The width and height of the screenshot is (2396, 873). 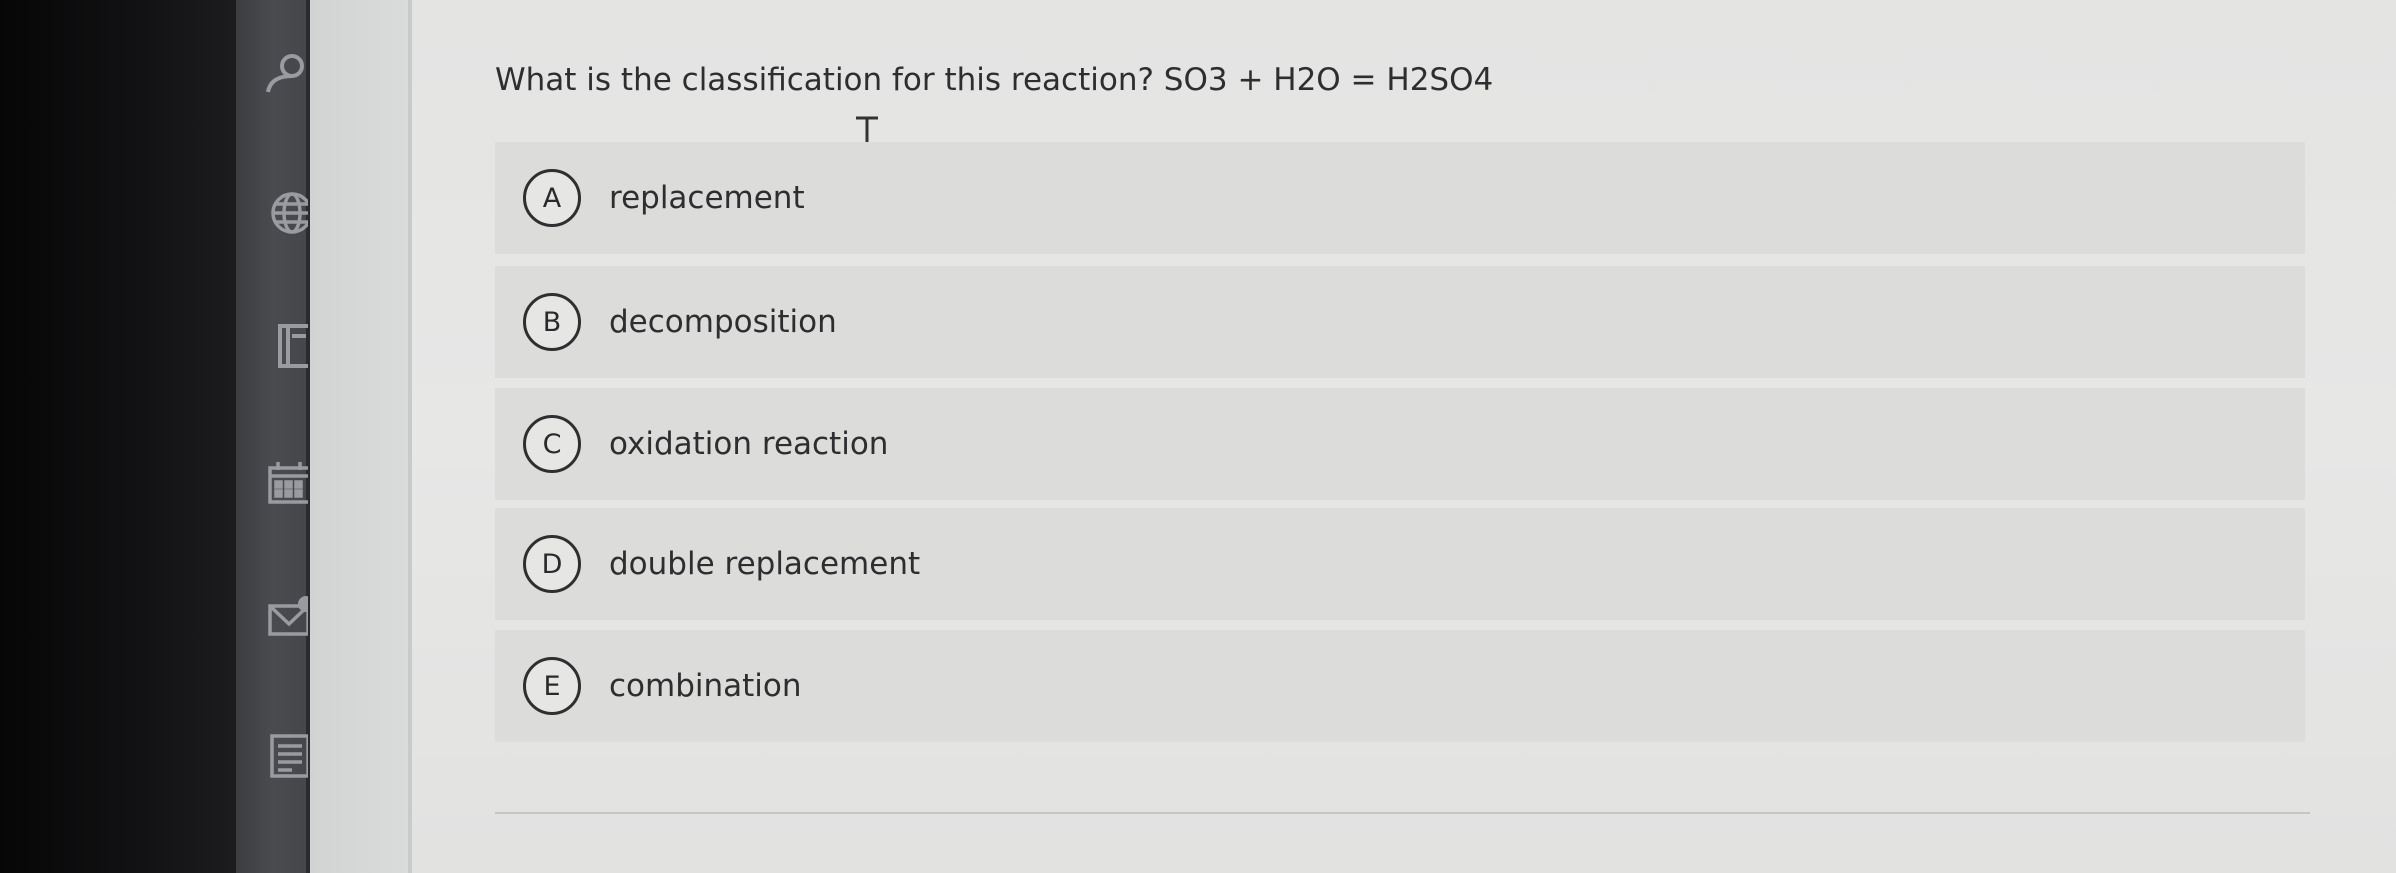 I want to click on option-letter-badge: A, so click(x=552, y=198).